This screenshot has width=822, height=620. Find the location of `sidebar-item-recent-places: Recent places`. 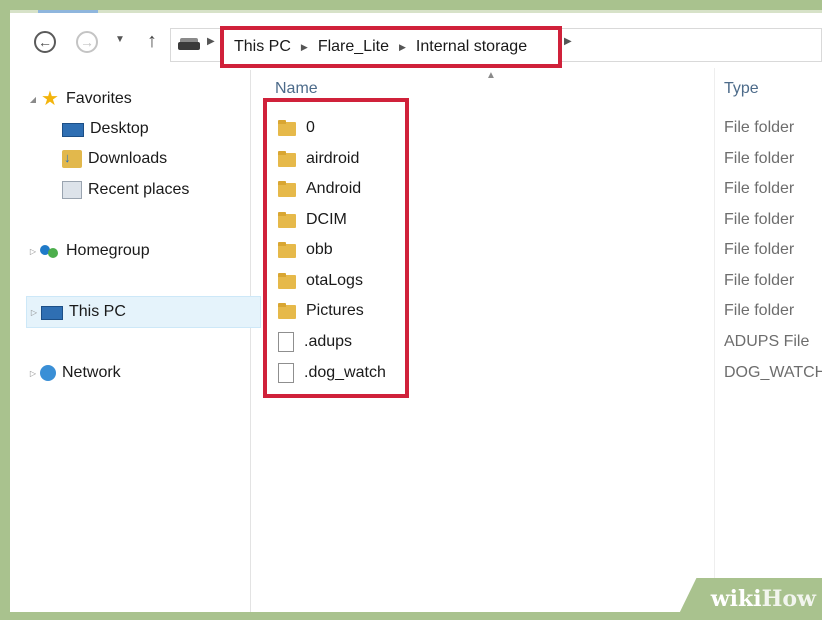

sidebar-item-recent-places: Recent places is located at coordinates (125, 190).